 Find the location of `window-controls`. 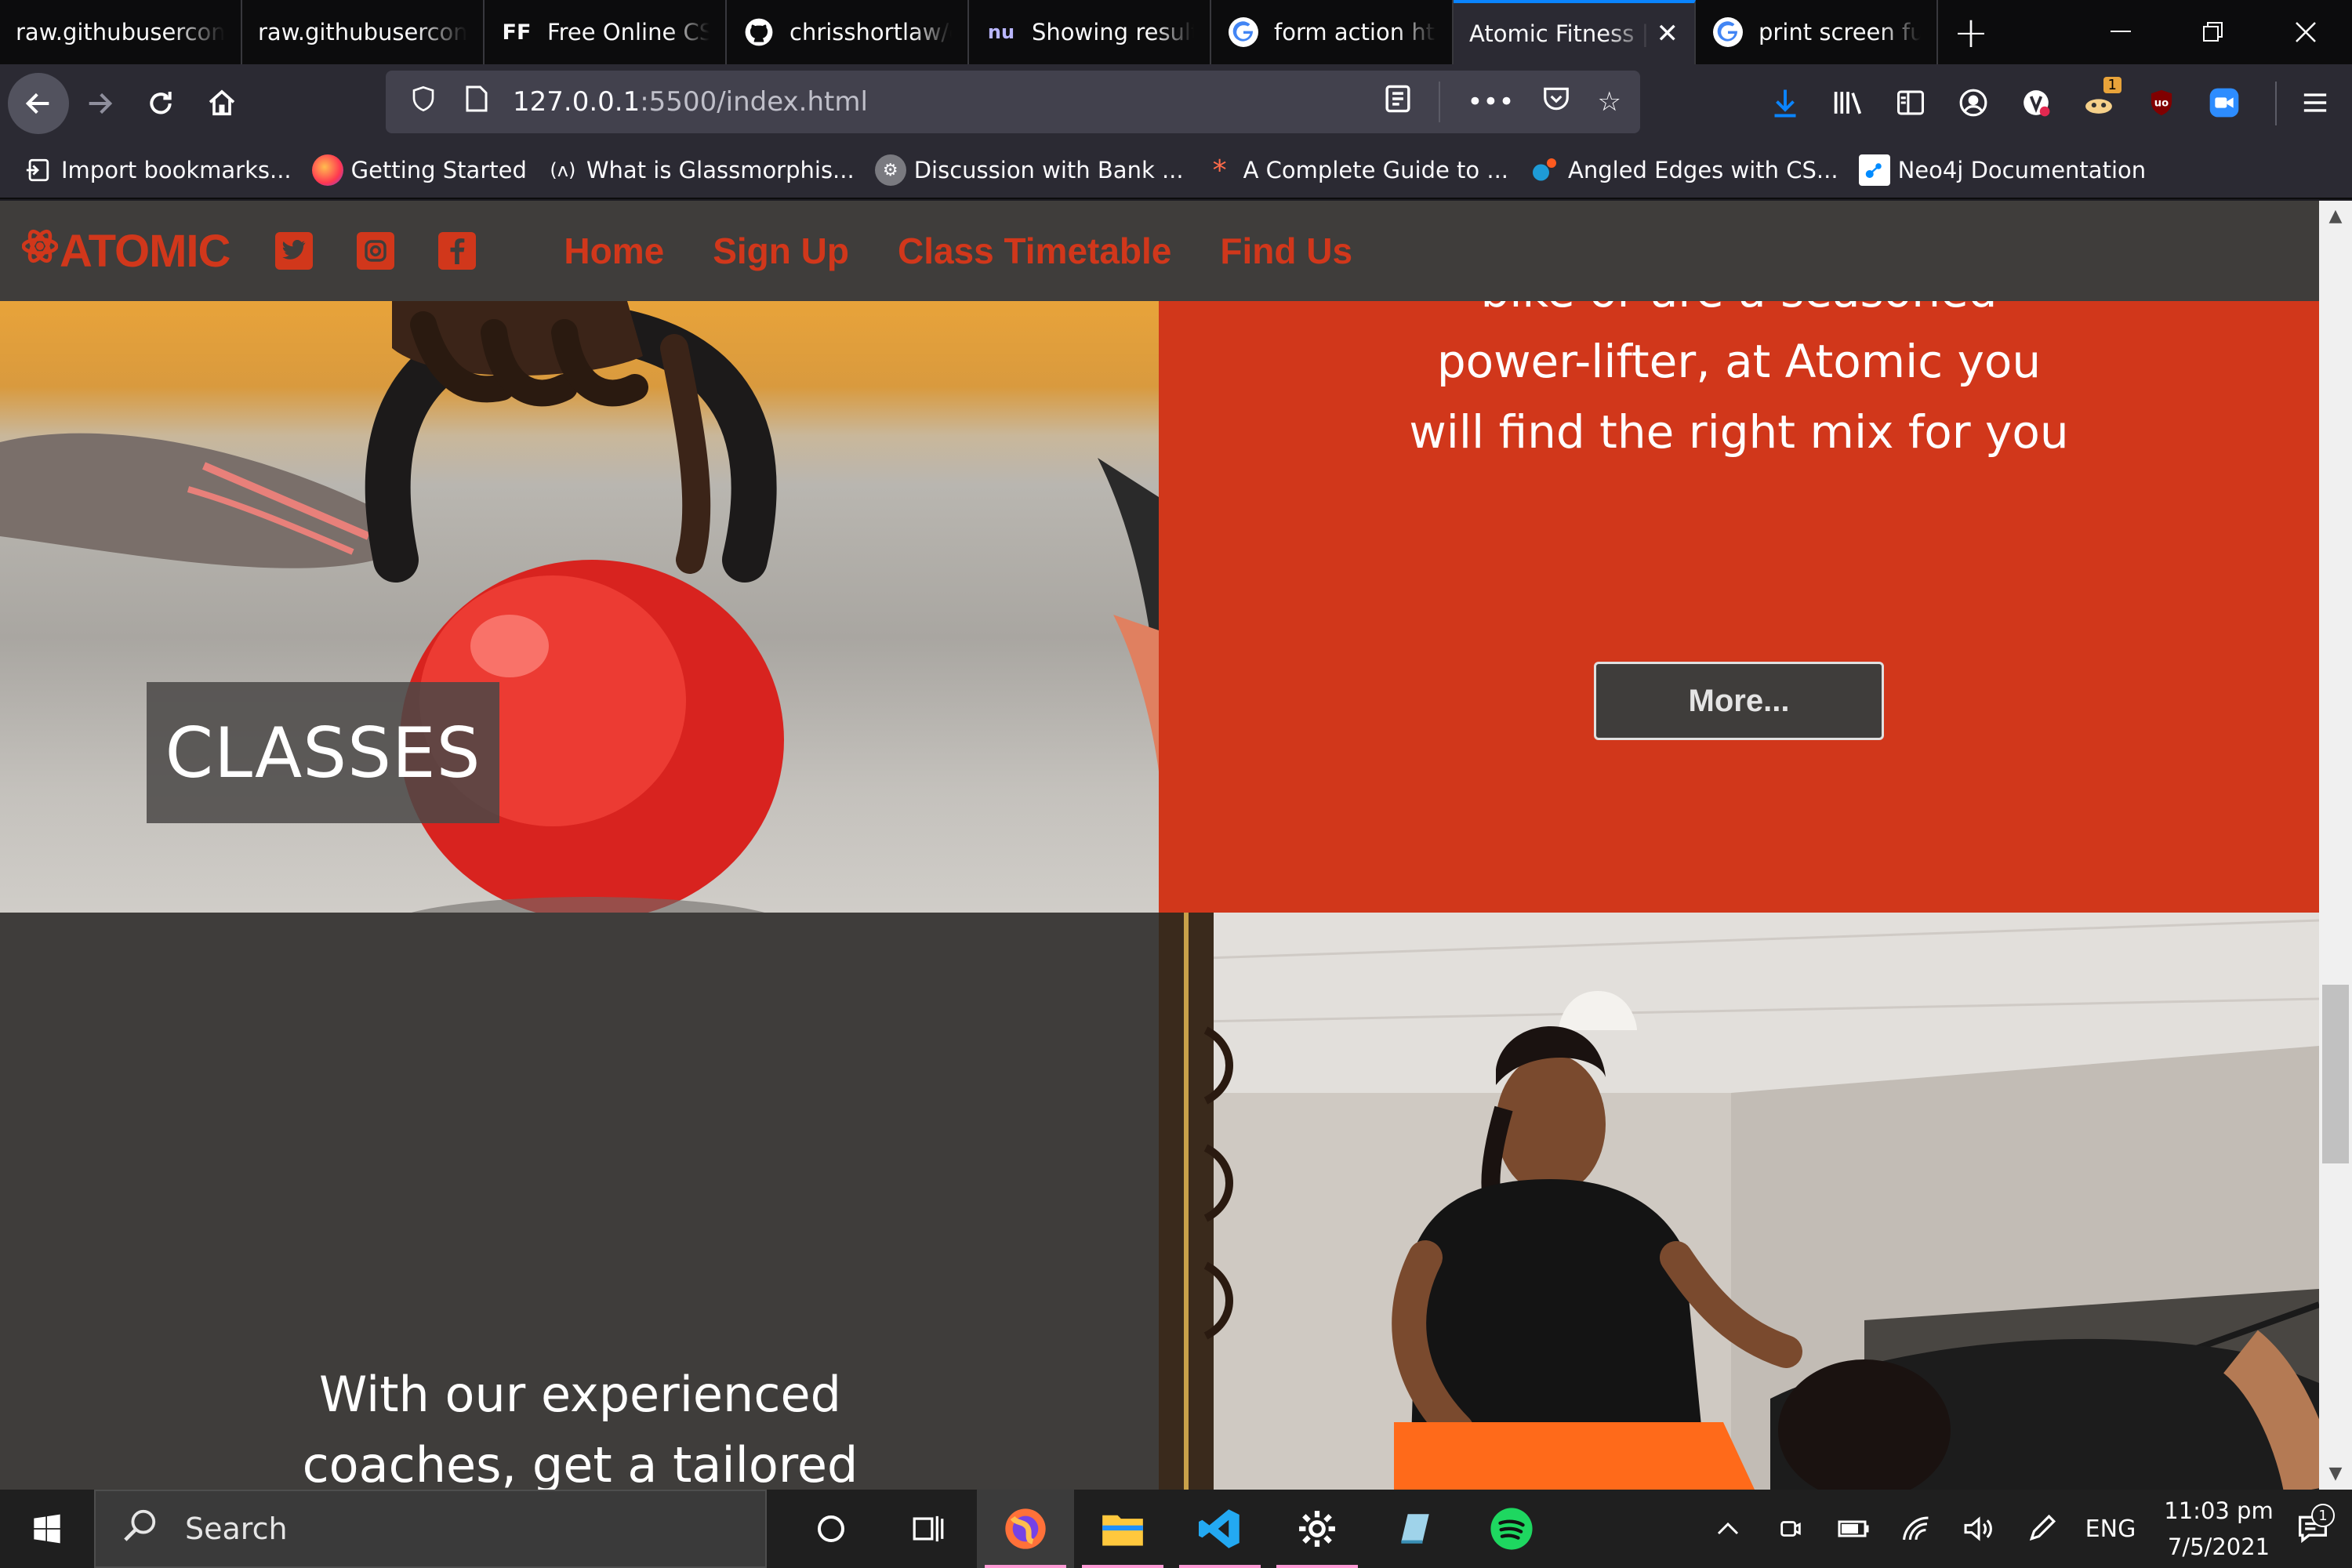

window-controls is located at coordinates (2213, 32).